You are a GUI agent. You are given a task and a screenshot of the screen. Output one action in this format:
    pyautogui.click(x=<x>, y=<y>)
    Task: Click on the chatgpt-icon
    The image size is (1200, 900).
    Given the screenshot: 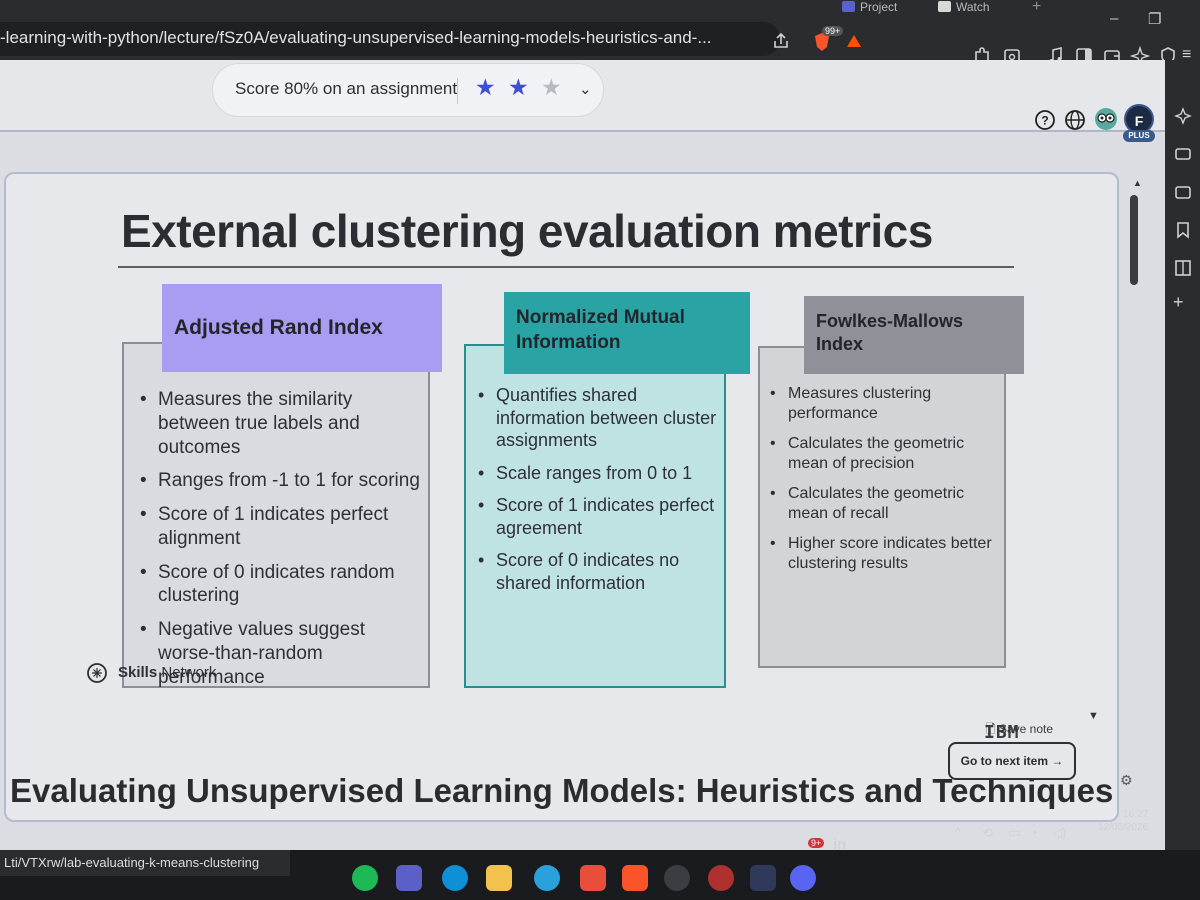 What is the action you would take?
    pyautogui.click(x=677, y=878)
    